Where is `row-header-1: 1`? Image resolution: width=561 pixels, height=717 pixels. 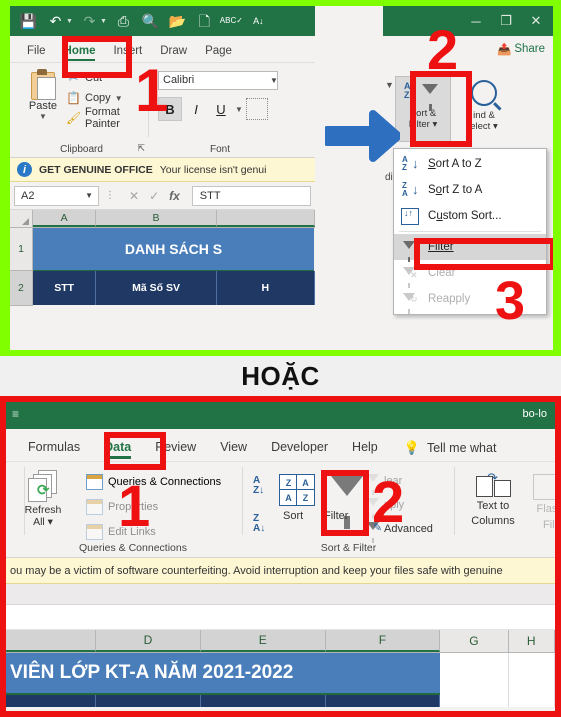
row-header-1: 1 is located at coordinates (21, 249).